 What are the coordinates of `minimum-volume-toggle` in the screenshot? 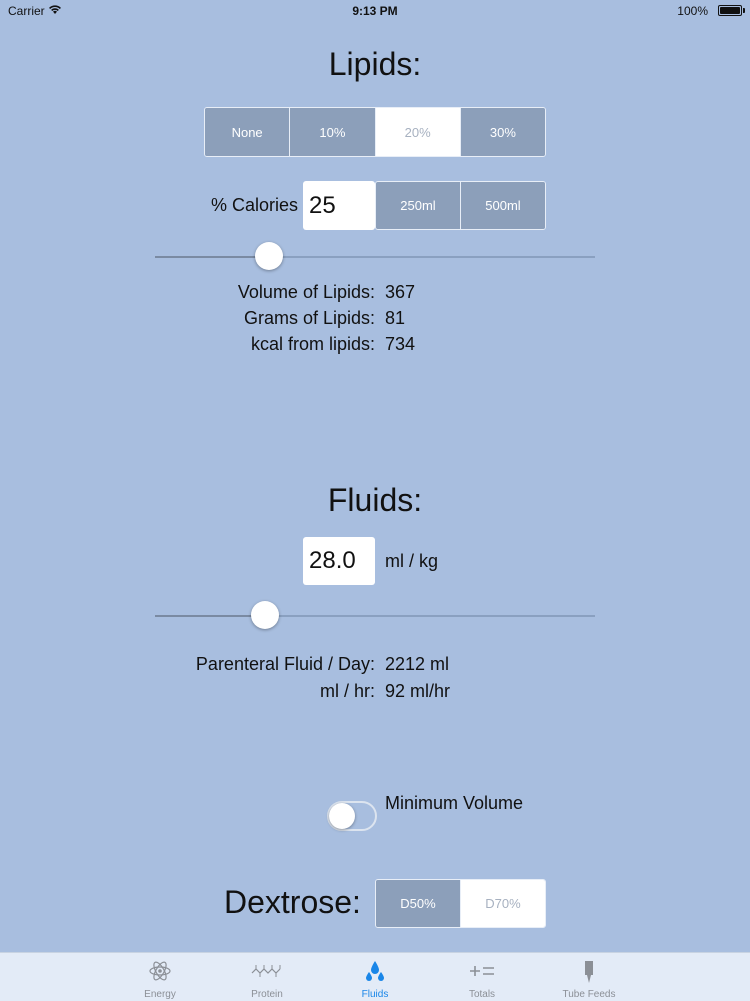 It's located at (352, 816).